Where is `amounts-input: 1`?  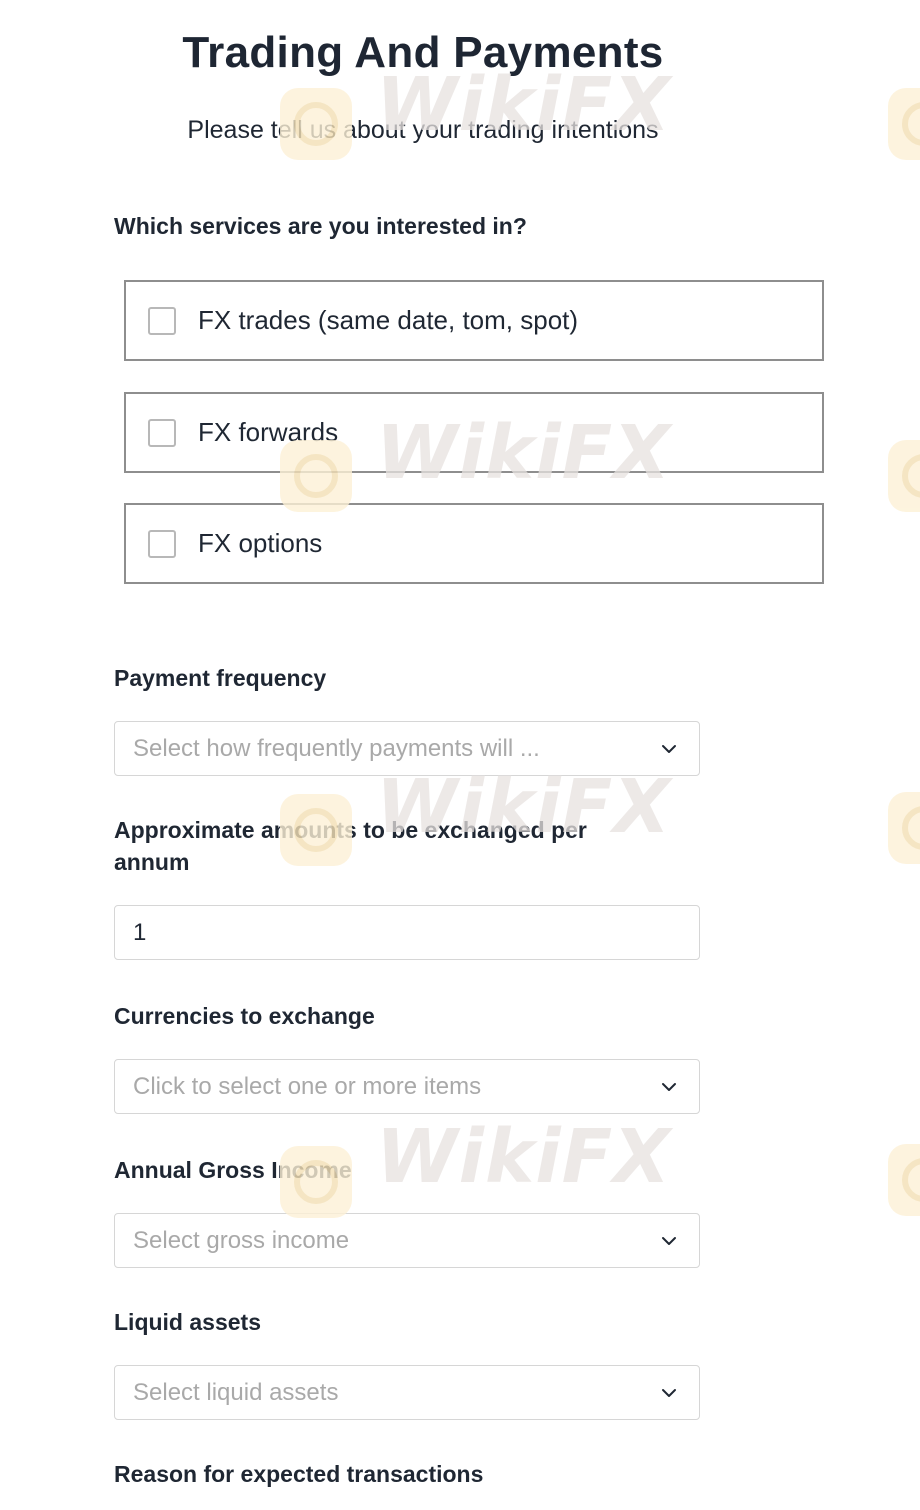
amounts-input: 1 is located at coordinates (407, 932).